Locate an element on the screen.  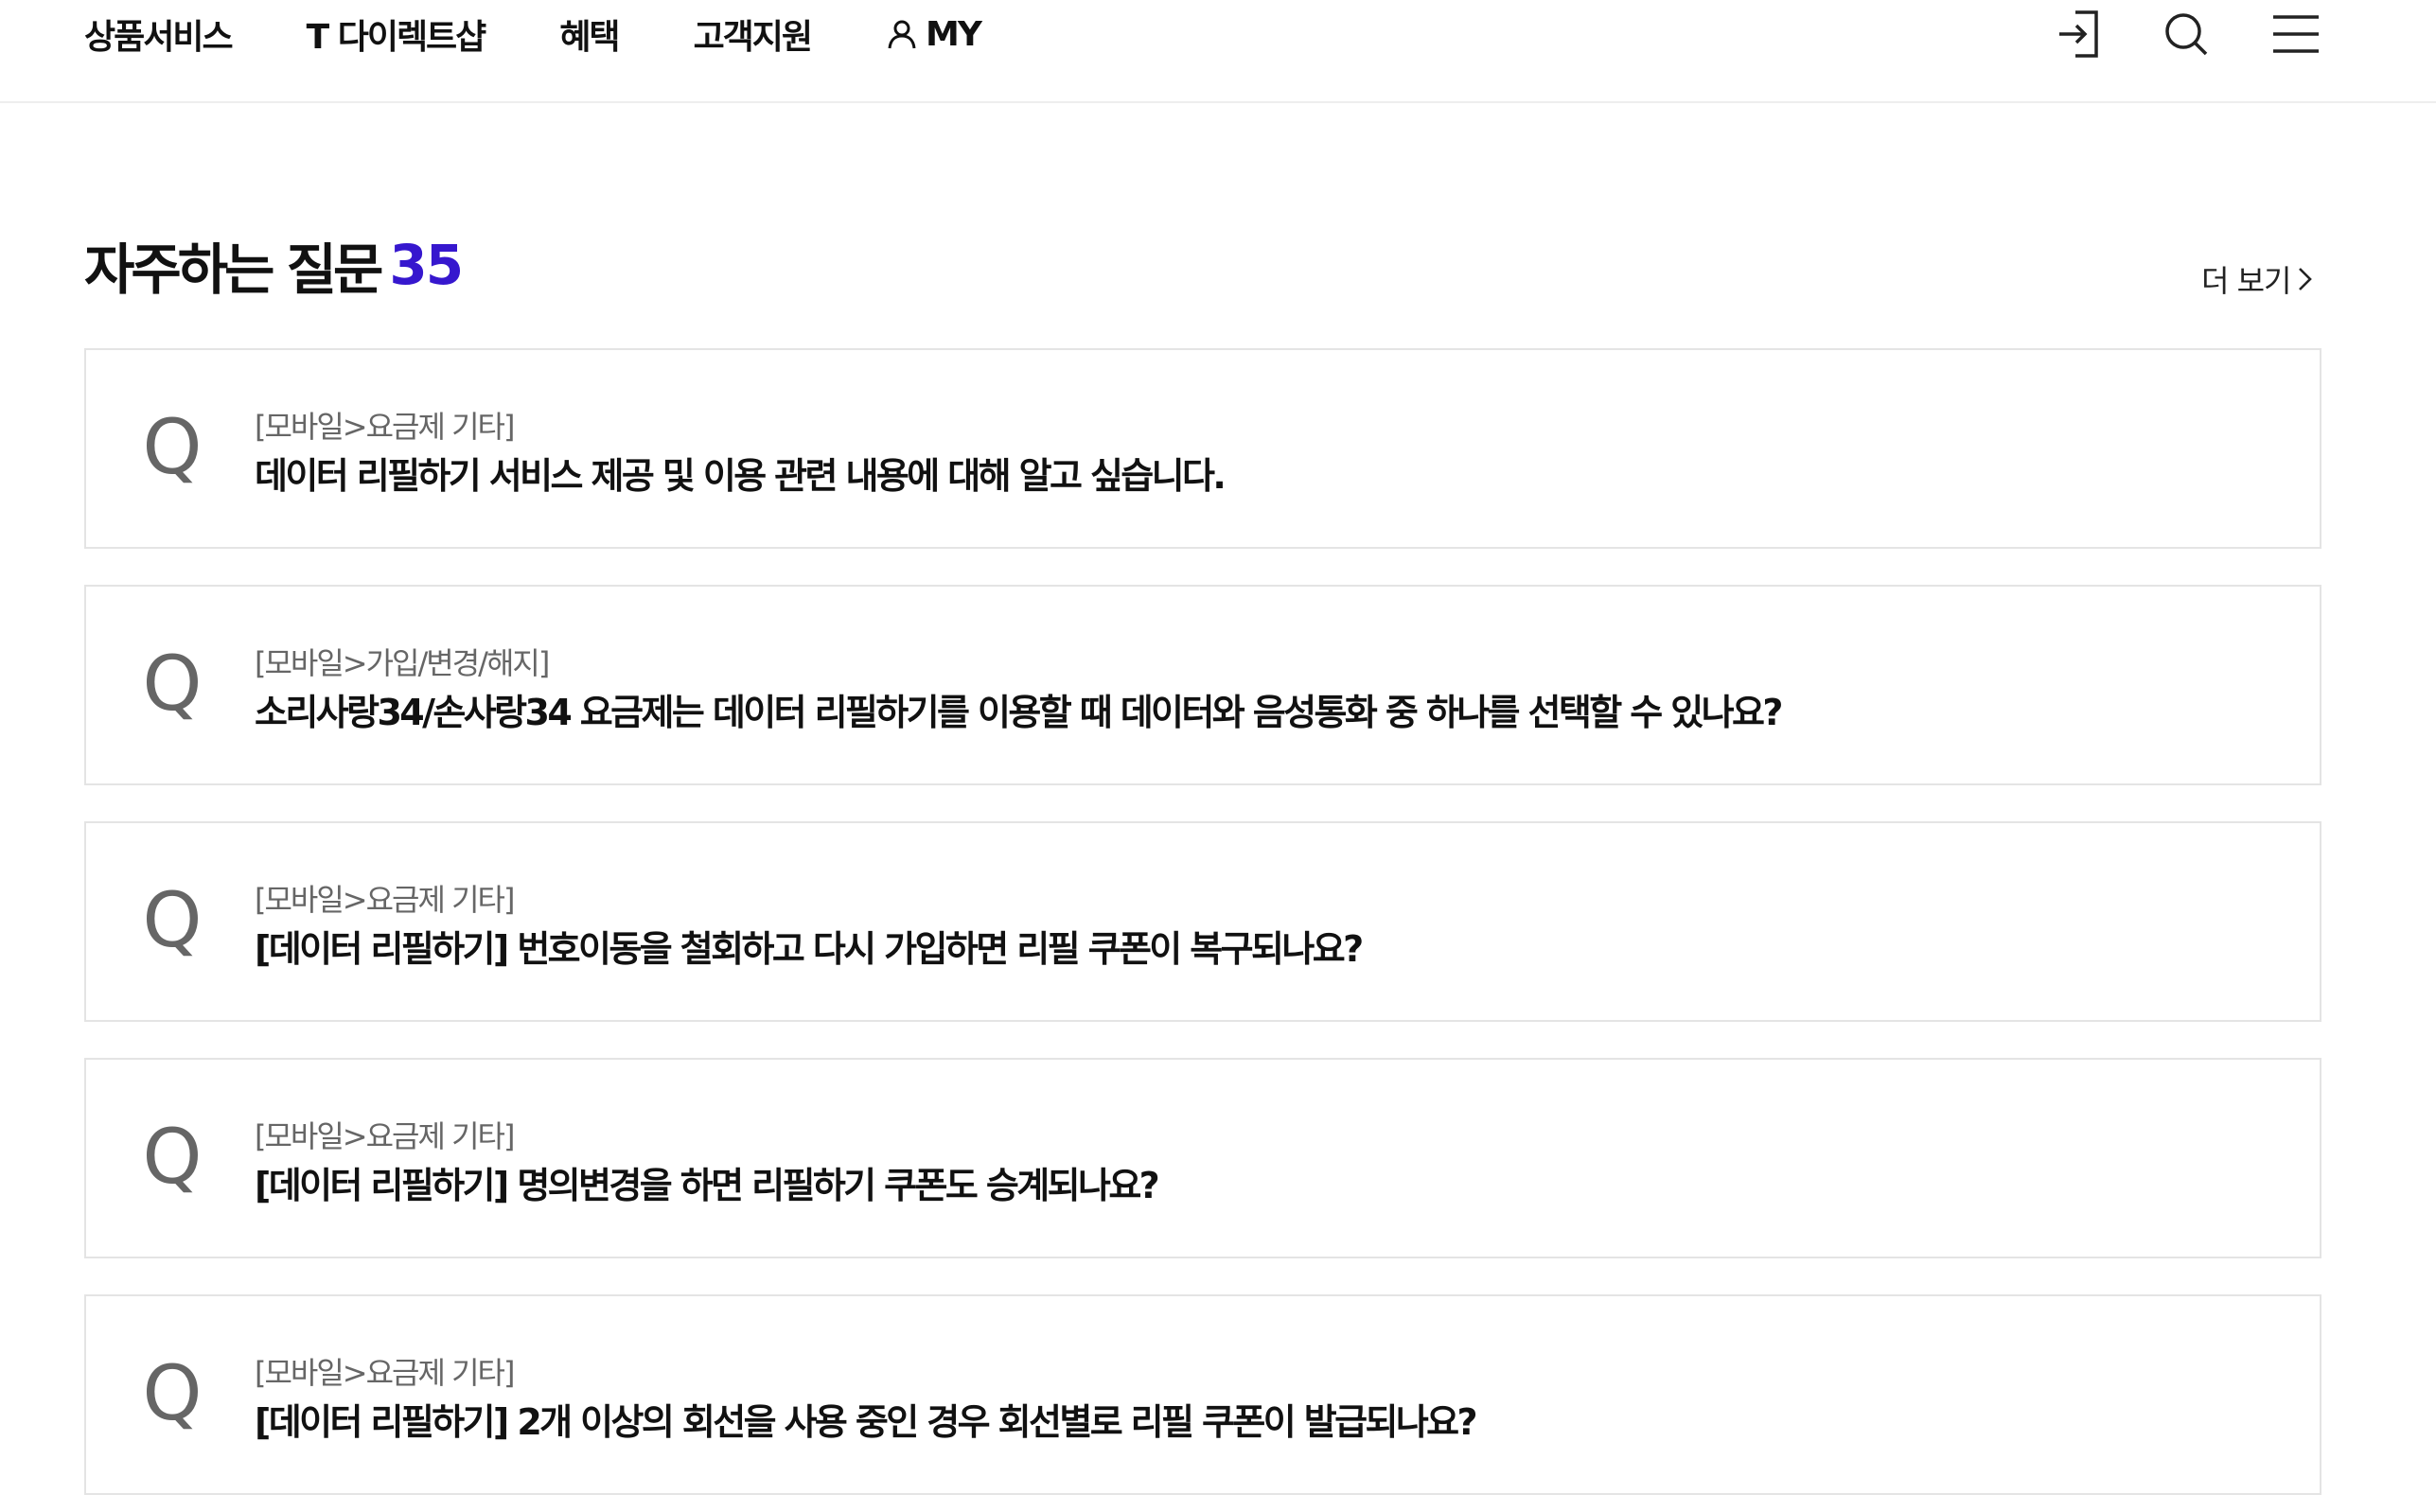
person-icon is located at coordinates (902, 34).